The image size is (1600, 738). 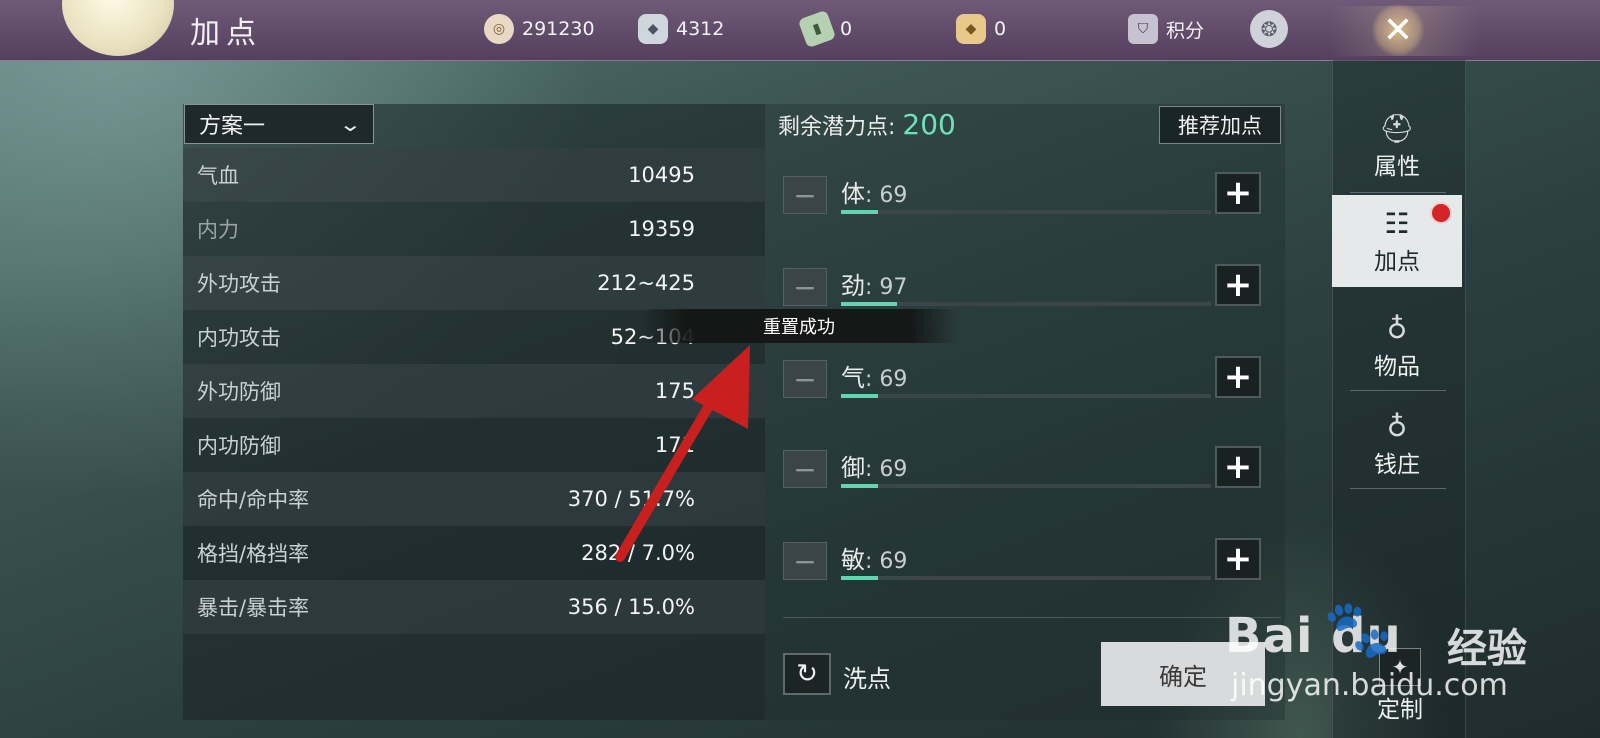 I want to click on stat-value: 212~425, so click(x=646, y=283).